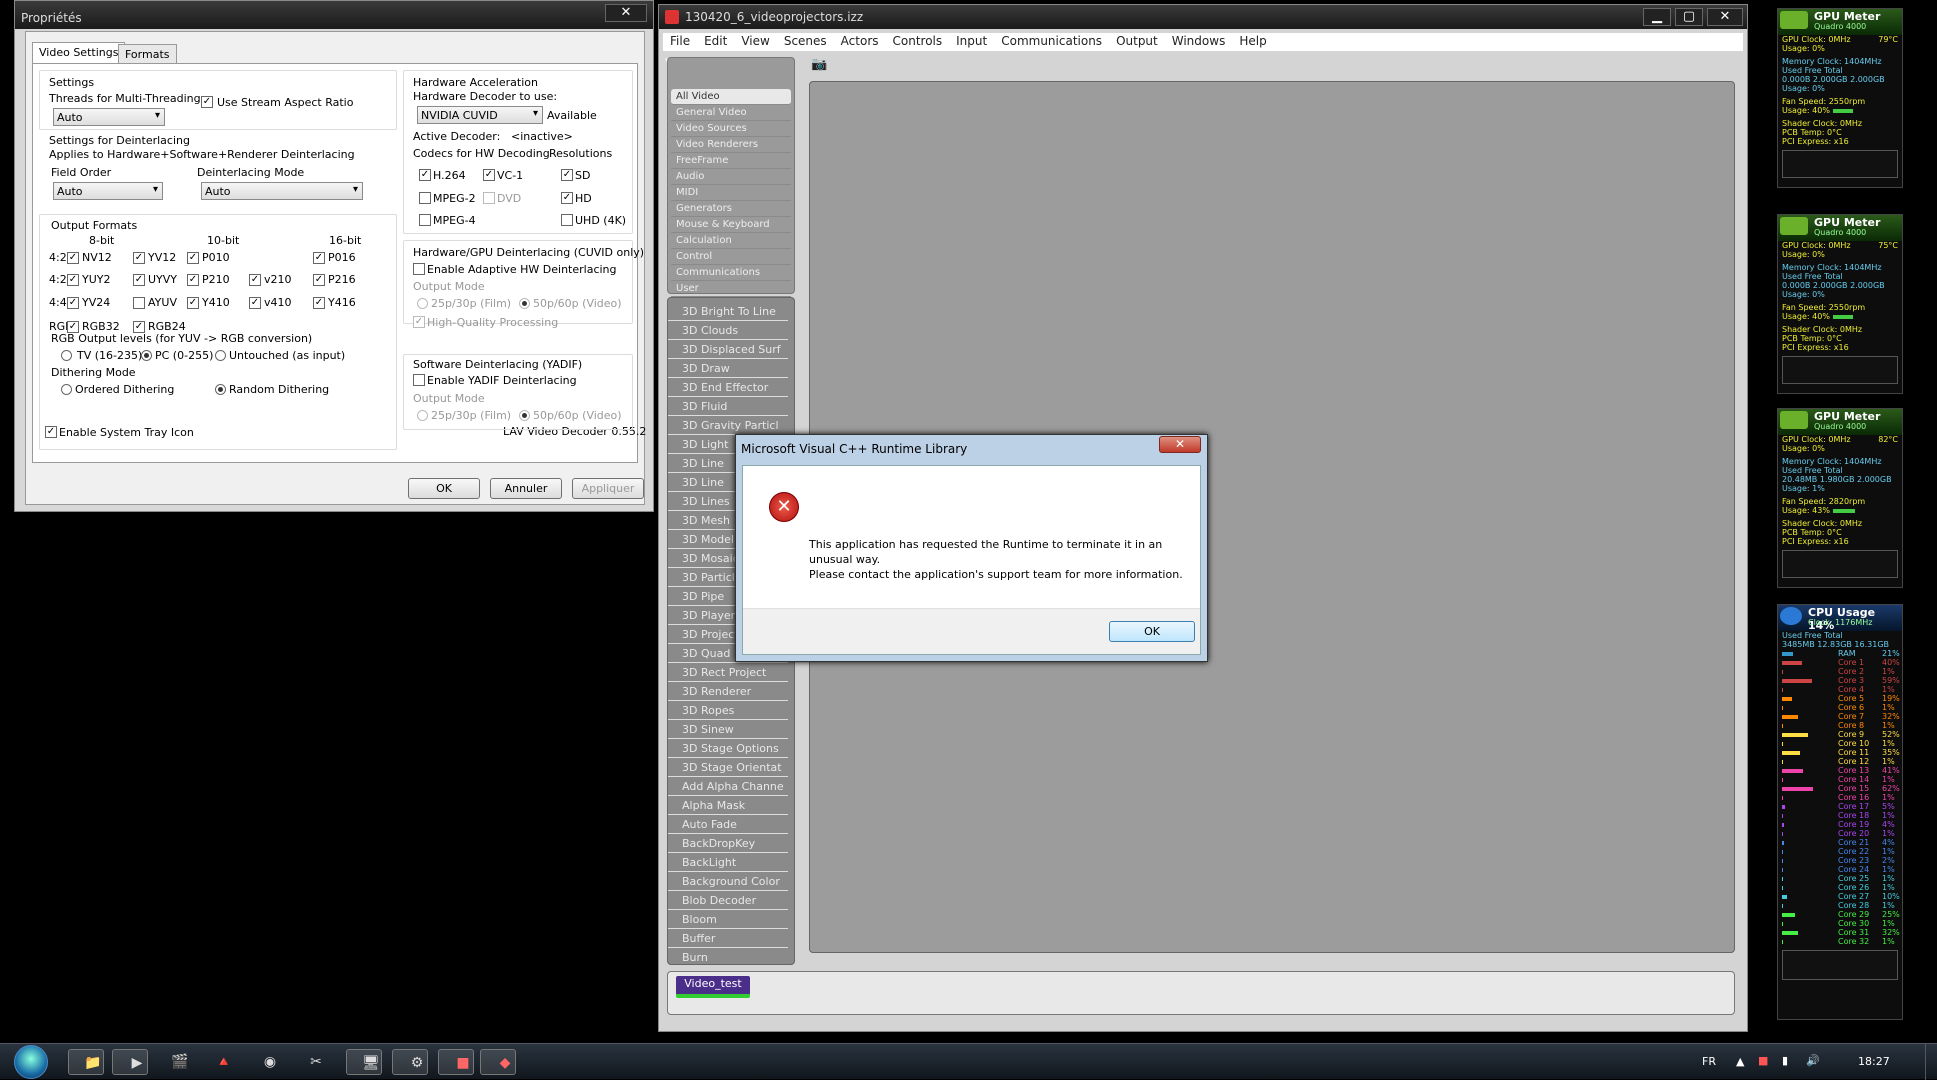 This screenshot has width=1937, height=1080. What do you see at coordinates (728, 786) in the screenshot?
I see `actor-item: Add Alpha Channe` at bounding box center [728, 786].